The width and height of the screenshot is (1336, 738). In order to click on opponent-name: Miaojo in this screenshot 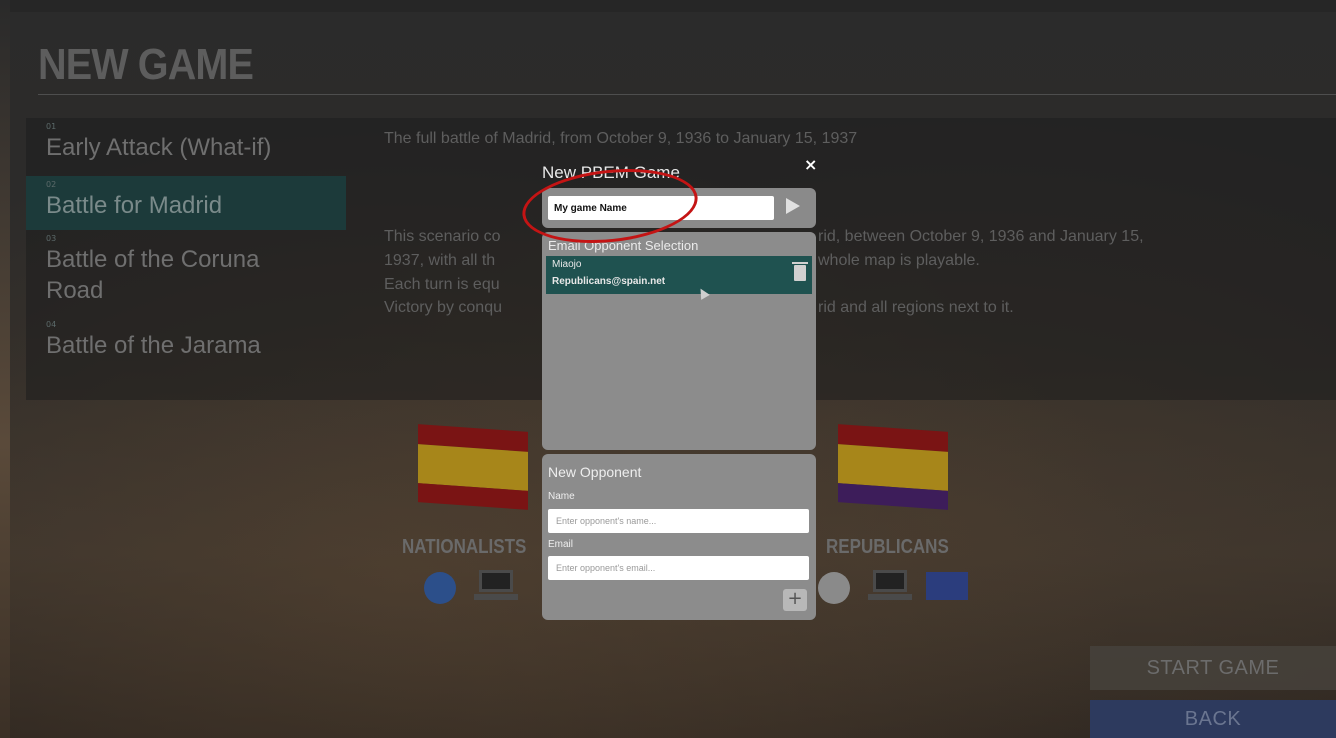, I will do `click(567, 264)`.